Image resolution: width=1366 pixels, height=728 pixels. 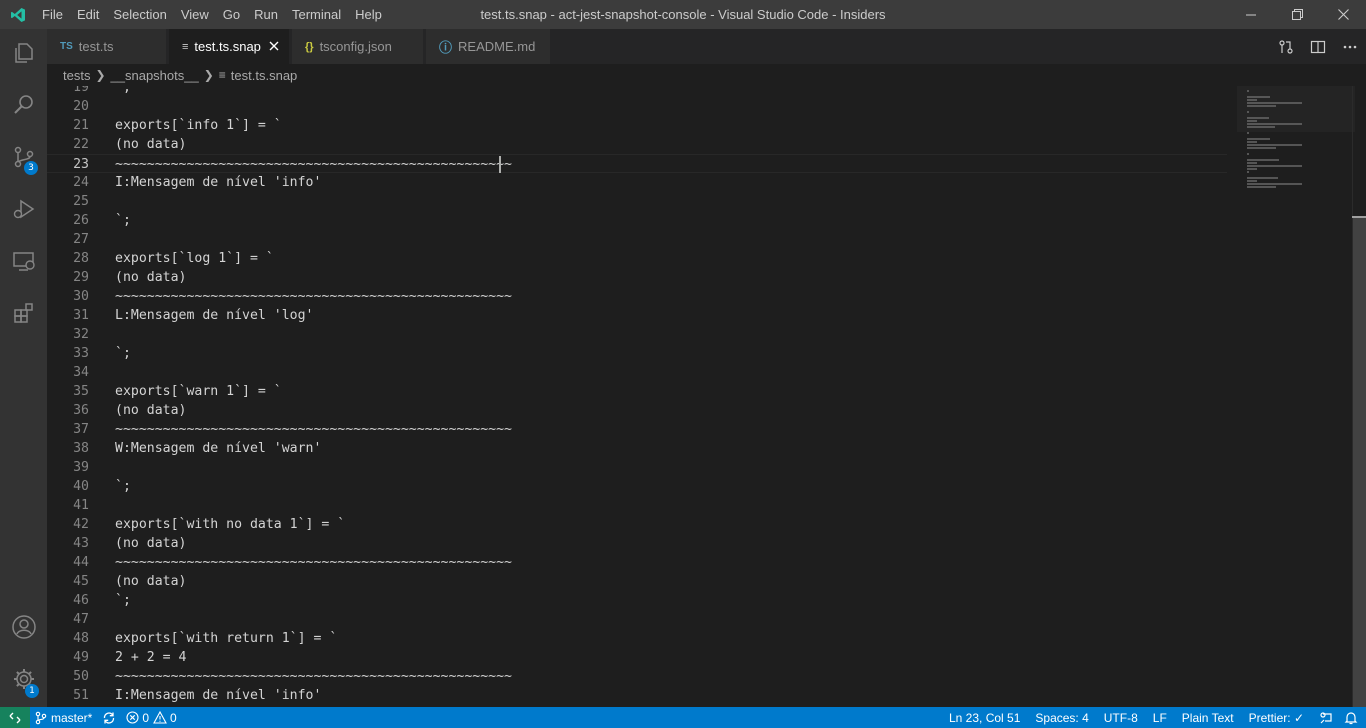 What do you see at coordinates (23, 209) in the screenshot?
I see `run-debug-icon` at bounding box center [23, 209].